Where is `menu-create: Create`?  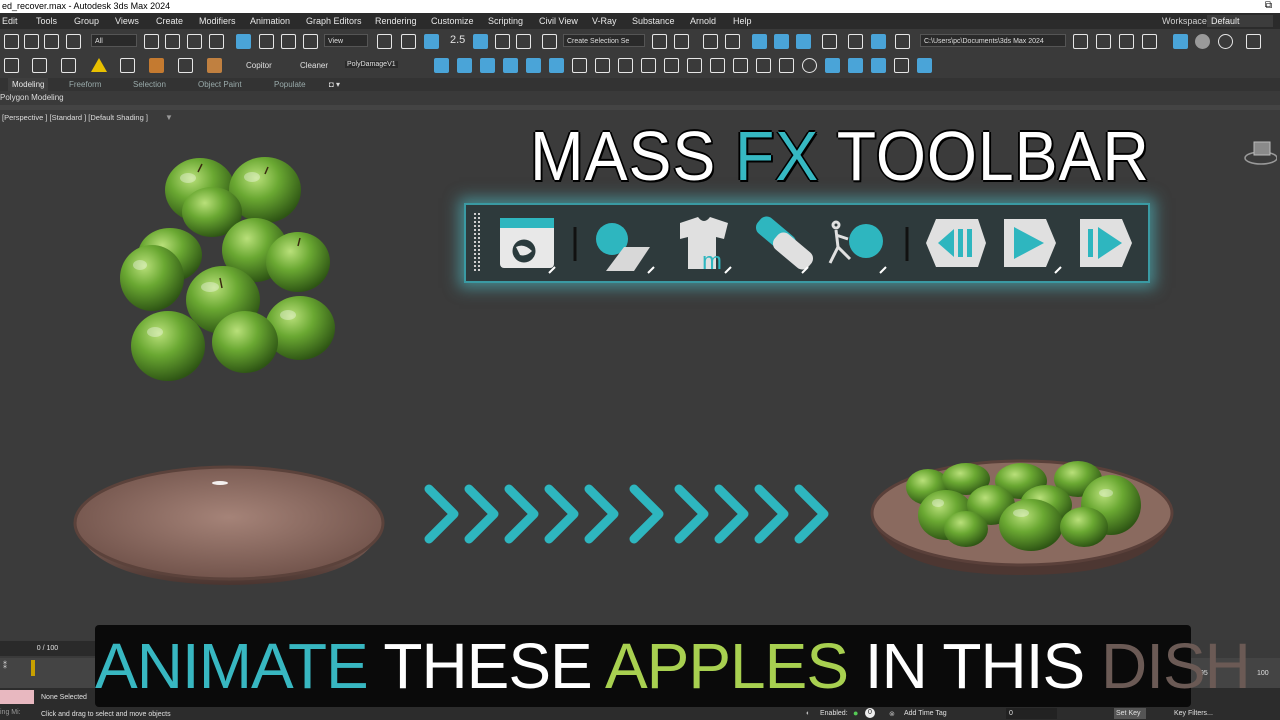
menu-create: Create is located at coordinates (169, 21).